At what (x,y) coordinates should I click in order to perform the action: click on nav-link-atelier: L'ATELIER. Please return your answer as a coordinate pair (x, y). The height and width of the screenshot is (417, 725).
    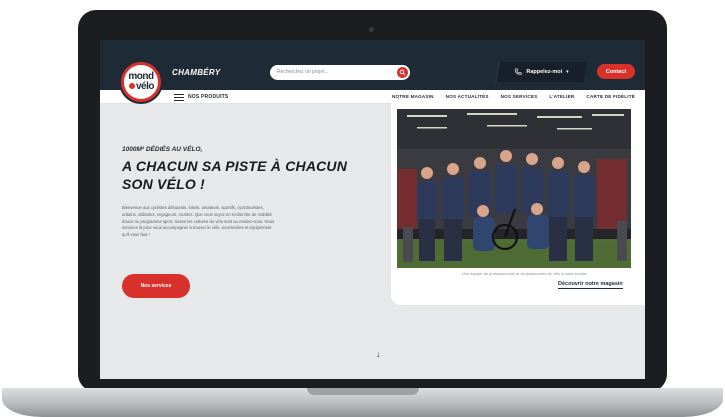
    Looking at the image, I should click on (561, 96).